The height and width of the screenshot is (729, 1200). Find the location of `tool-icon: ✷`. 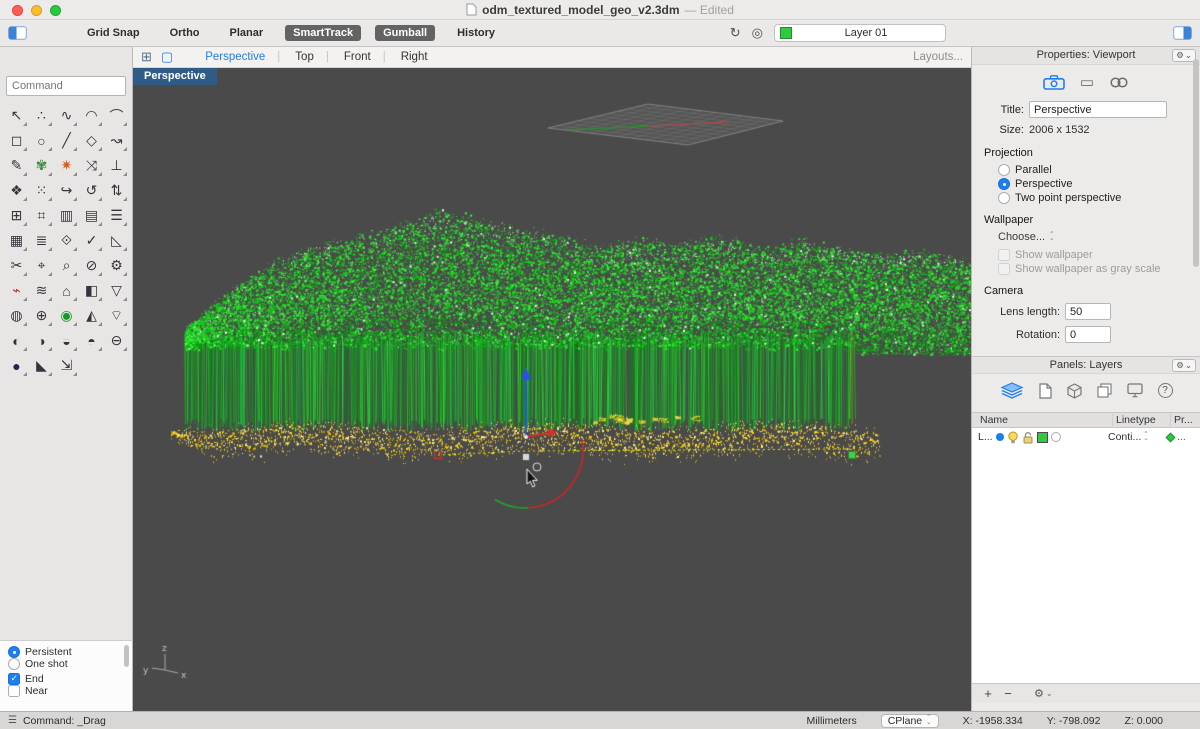

tool-icon: ✷ is located at coordinates (66, 165).